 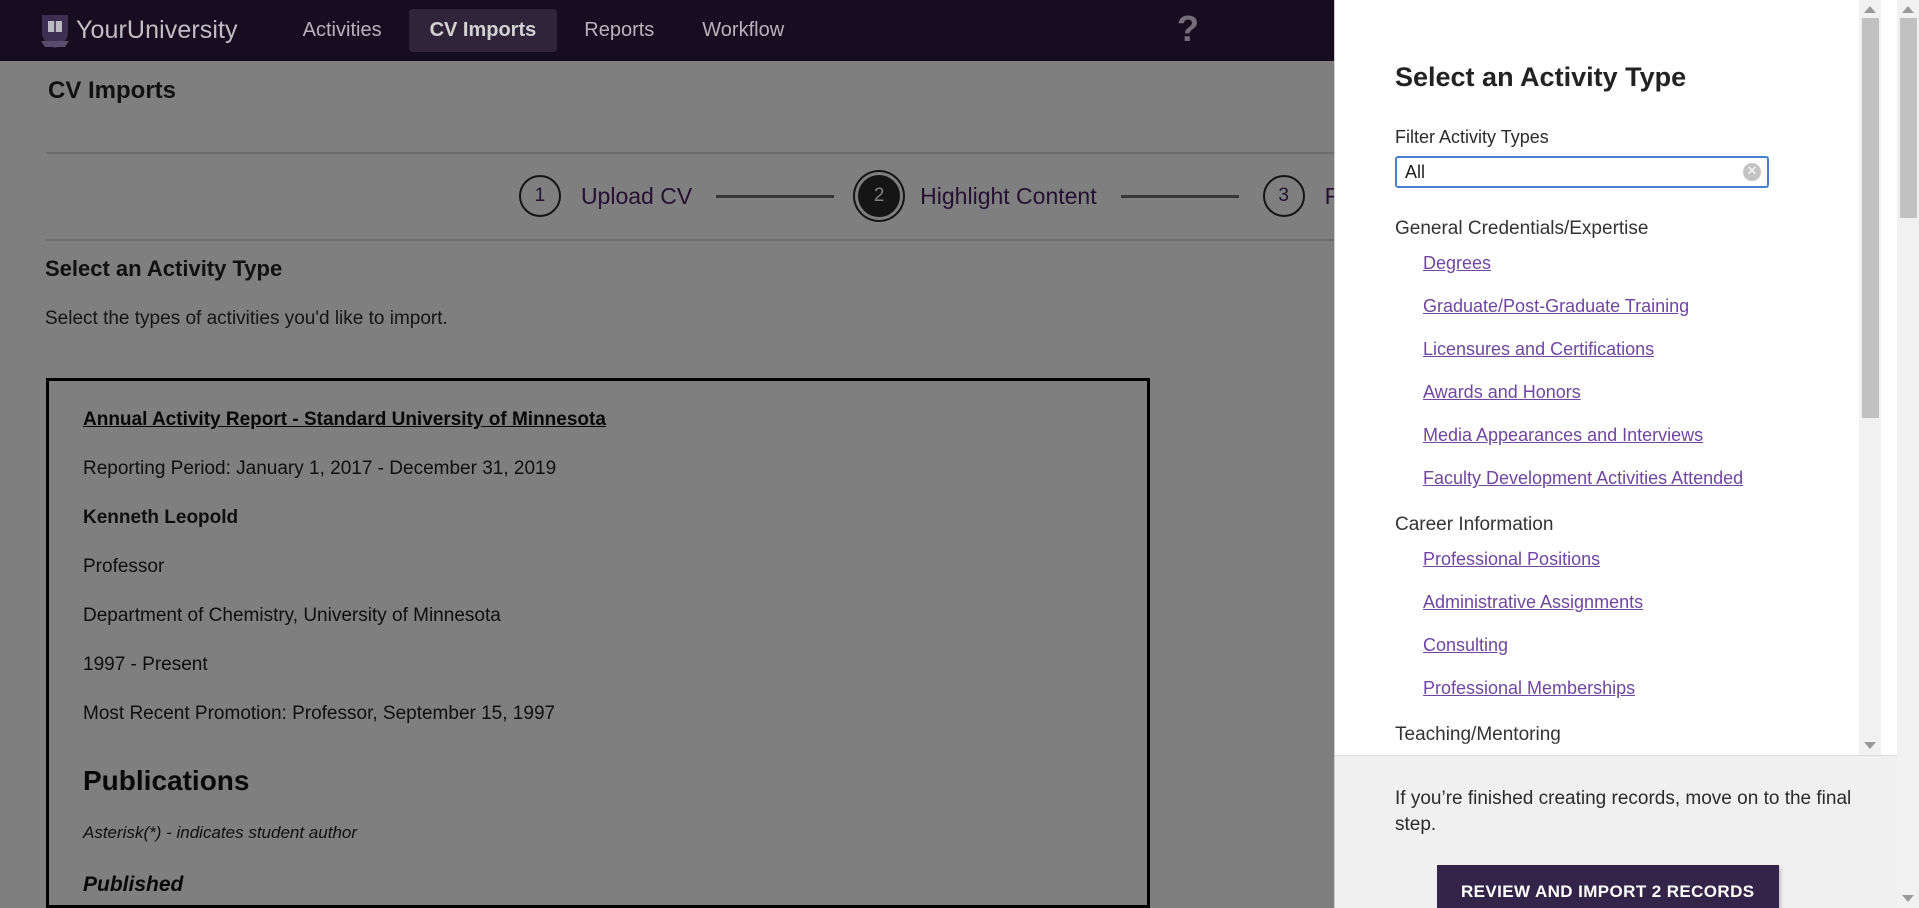 What do you see at coordinates (1588, 263) in the screenshot?
I see `activity-type-degrees: Degrees` at bounding box center [1588, 263].